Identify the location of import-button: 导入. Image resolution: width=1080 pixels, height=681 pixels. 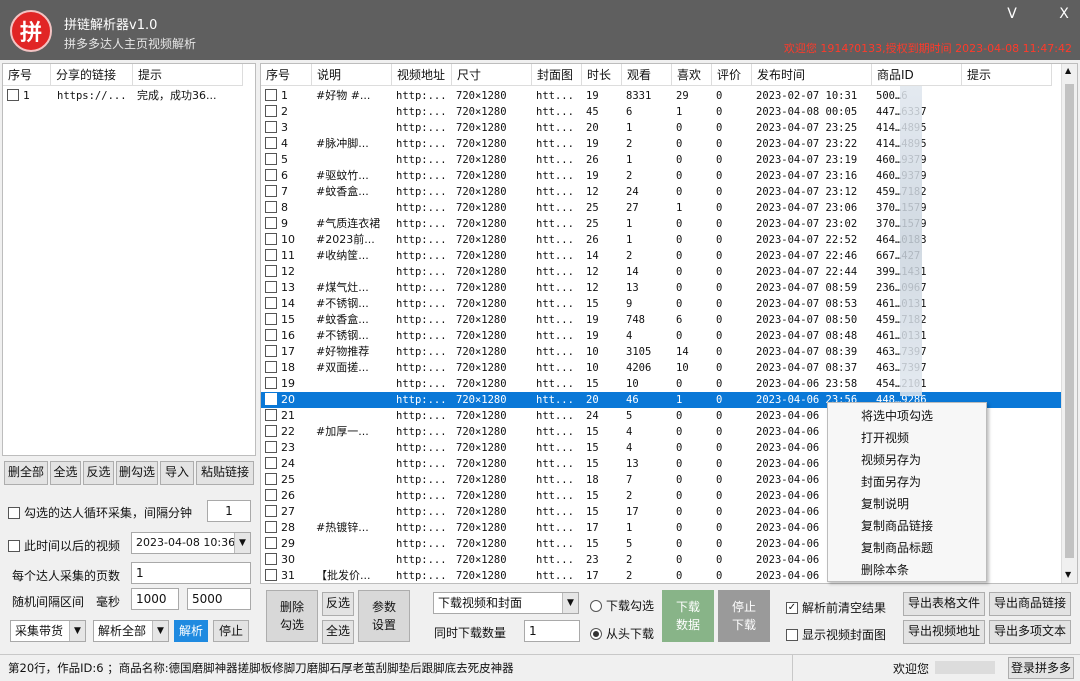
(177, 473).